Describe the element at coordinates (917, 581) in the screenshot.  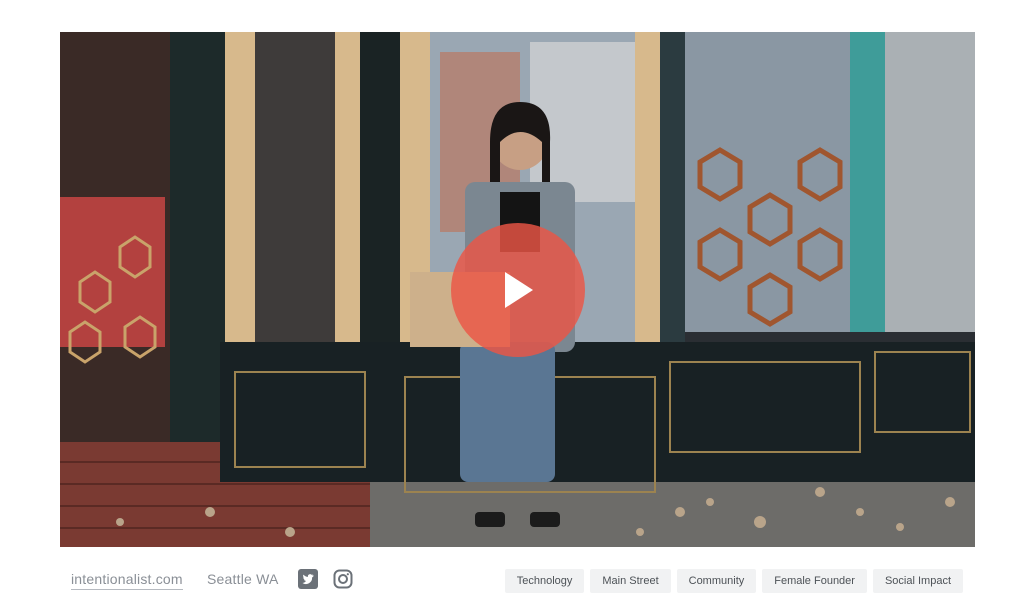
I see `tag-social-impact: Social Impact` at that location.